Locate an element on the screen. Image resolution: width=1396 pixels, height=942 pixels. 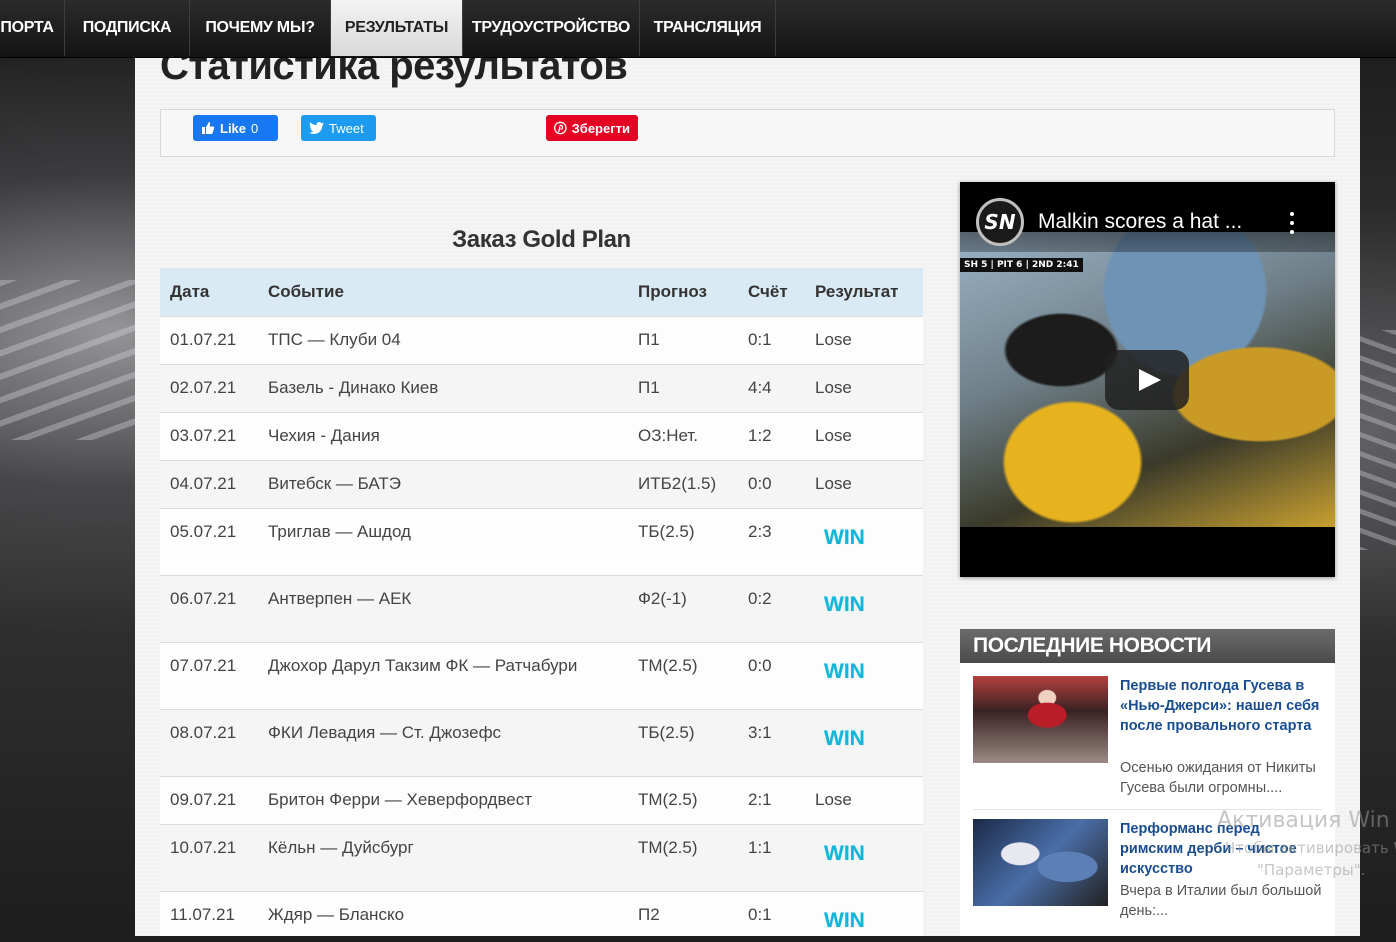
table-row: 05.07.21 Триглав — Ашдод ТБ(2.5) 2:3 WIN is located at coordinates (541, 541).